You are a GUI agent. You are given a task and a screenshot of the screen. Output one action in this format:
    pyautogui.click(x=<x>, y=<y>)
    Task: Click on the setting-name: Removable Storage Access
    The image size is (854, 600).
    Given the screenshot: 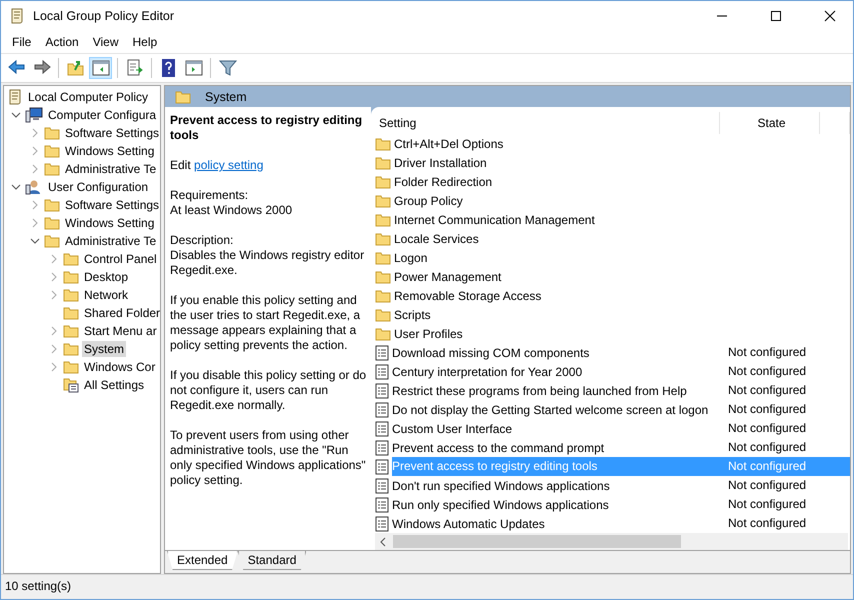 What is the action you would take?
    pyautogui.click(x=468, y=295)
    